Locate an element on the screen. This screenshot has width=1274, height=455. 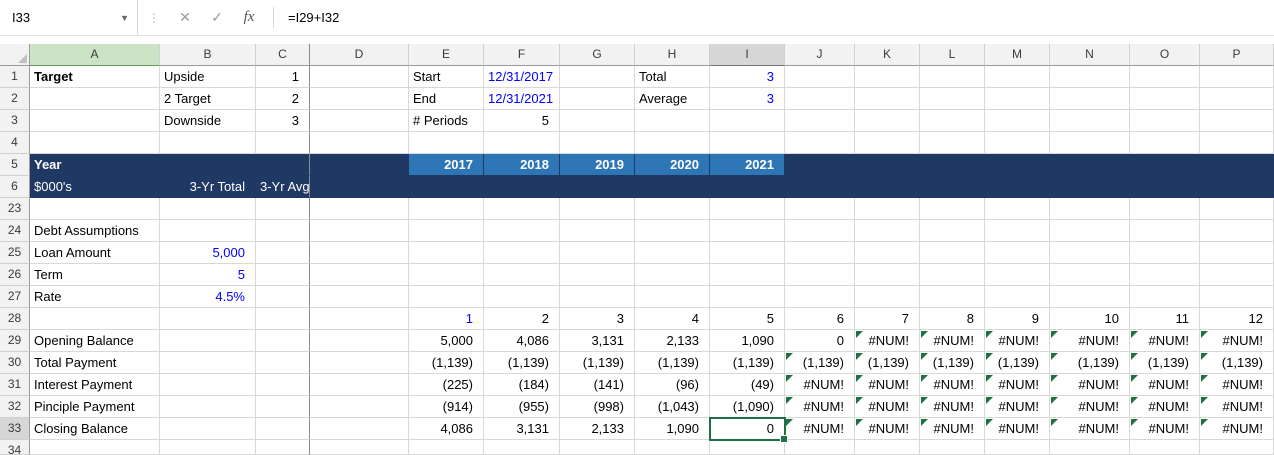
cell-P34 is located at coordinates (1237, 447).